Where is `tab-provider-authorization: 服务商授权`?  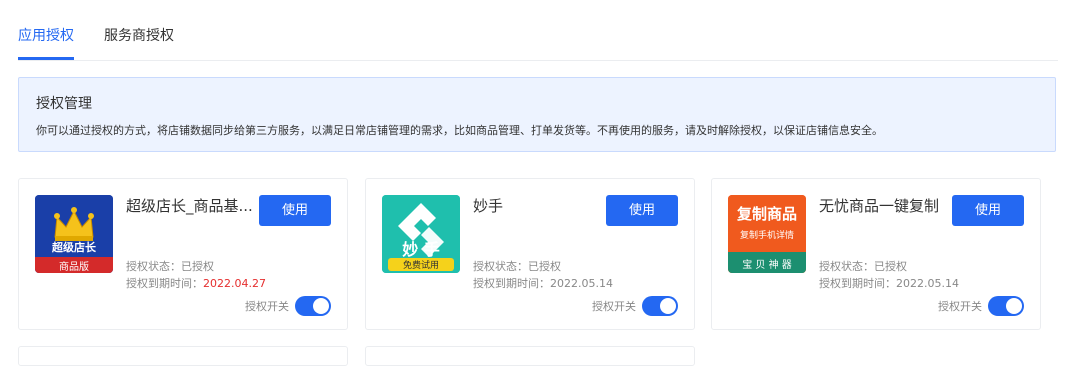
tab-provider-authorization: 服务商授权 is located at coordinates (139, 36).